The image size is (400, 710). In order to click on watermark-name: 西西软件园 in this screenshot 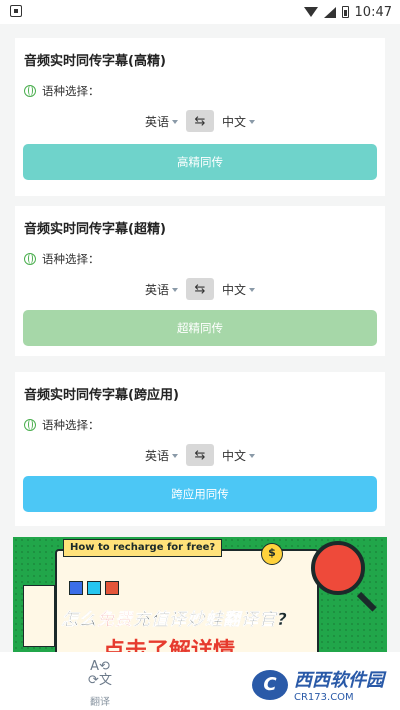, I will do `click(339, 680)`.